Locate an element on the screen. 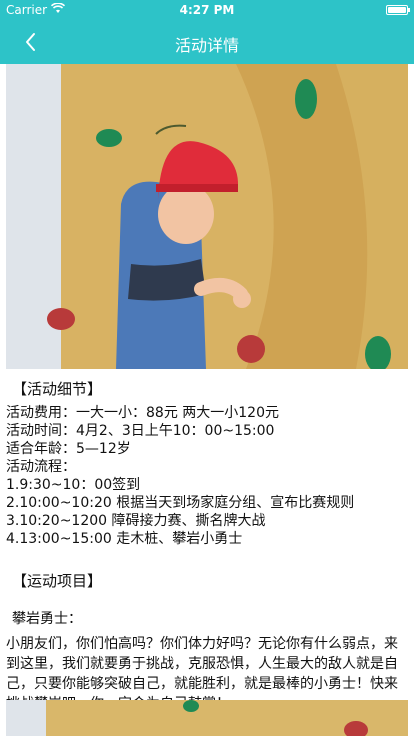 Image resolution: width=414 pixels, height=736 pixels. details-heading: 【活动细节】 is located at coordinates (57, 389).